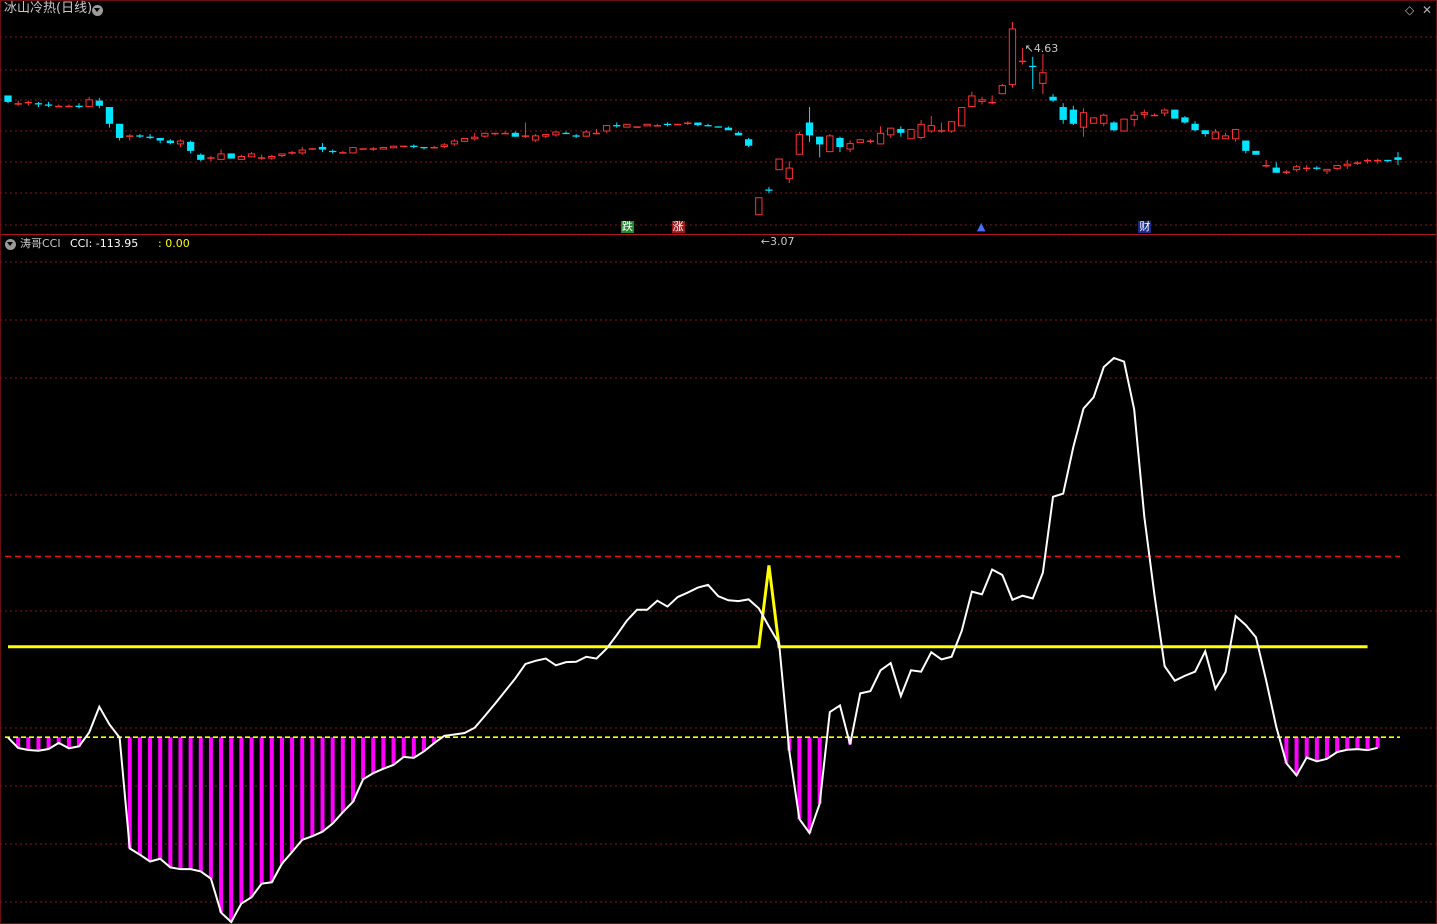 The height and width of the screenshot is (924, 1437). I want to click on line2-value-label: : 0.00, so click(174, 243).